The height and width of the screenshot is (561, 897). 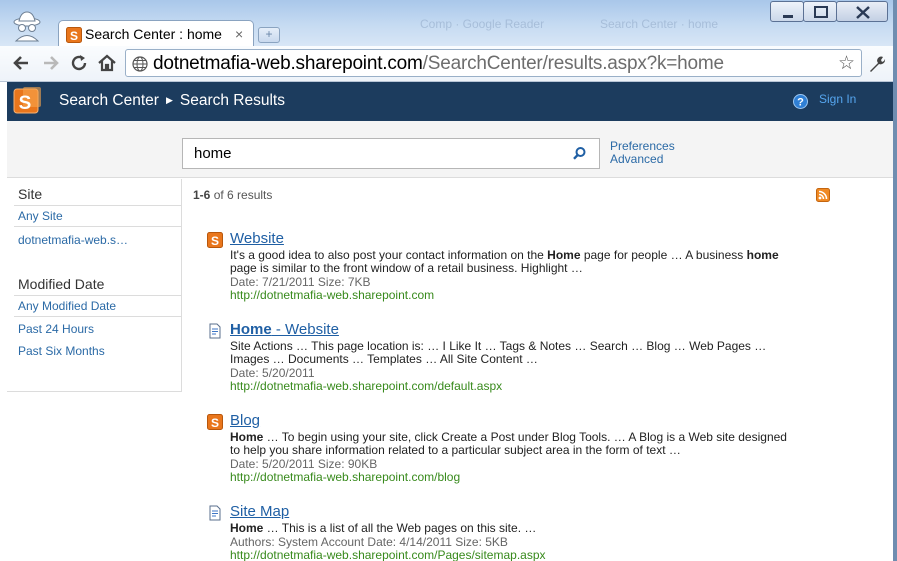 What do you see at coordinates (107, 63) in the screenshot?
I see `home-icon` at bounding box center [107, 63].